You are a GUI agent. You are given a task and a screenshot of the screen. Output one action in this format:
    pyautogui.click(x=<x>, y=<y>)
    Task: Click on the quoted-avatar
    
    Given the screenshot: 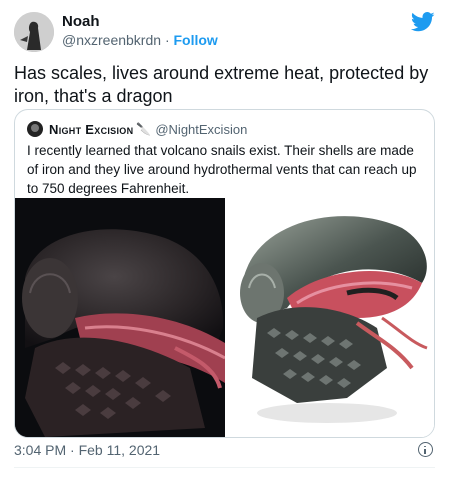 What is the action you would take?
    pyautogui.click(x=35, y=129)
    